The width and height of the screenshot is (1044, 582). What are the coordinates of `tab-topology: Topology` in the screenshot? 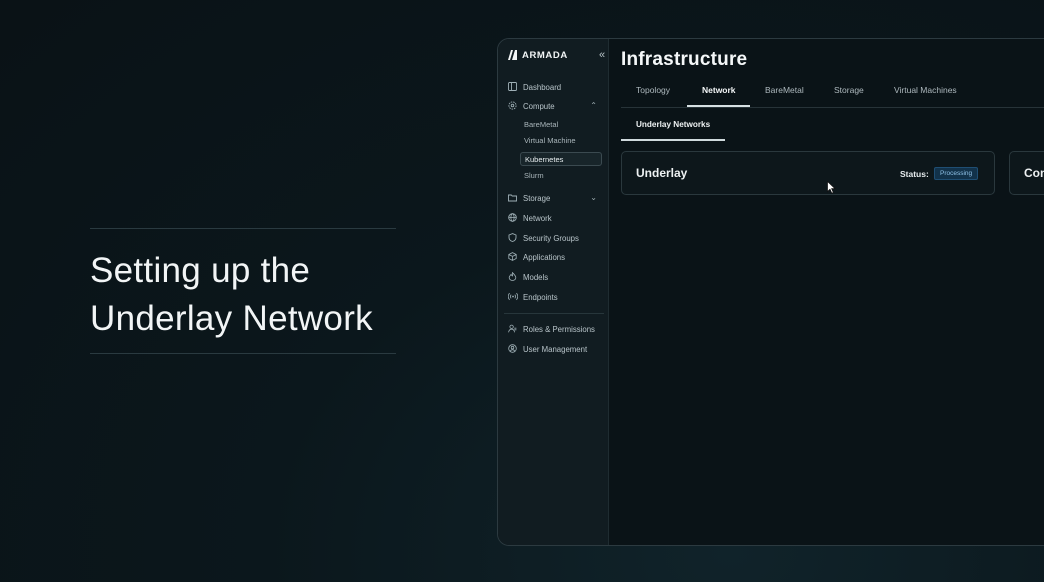 It's located at (653, 90).